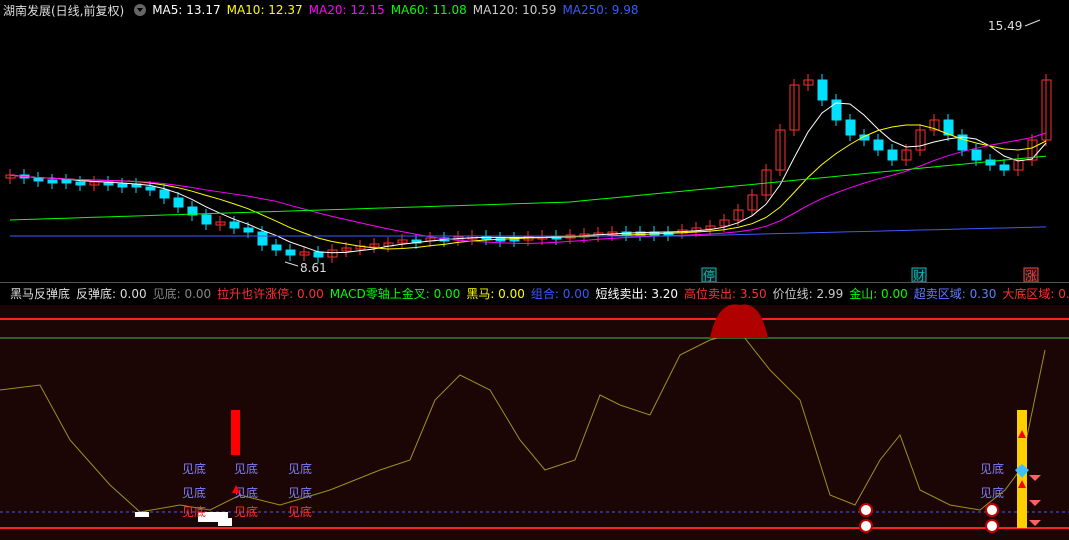 The width and height of the screenshot is (1069, 540). Describe the element at coordinates (428, 10) in the screenshot. I see `ma60-label: MA60: 11.08` at that location.